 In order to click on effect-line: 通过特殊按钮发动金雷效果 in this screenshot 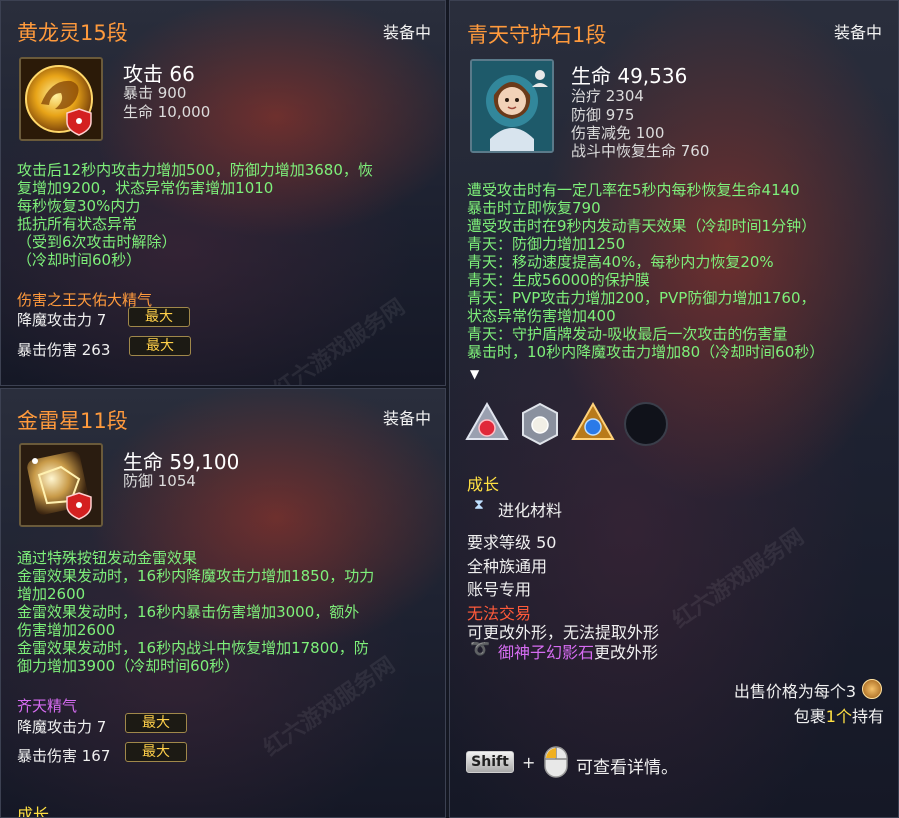, I will do `click(107, 558)`.